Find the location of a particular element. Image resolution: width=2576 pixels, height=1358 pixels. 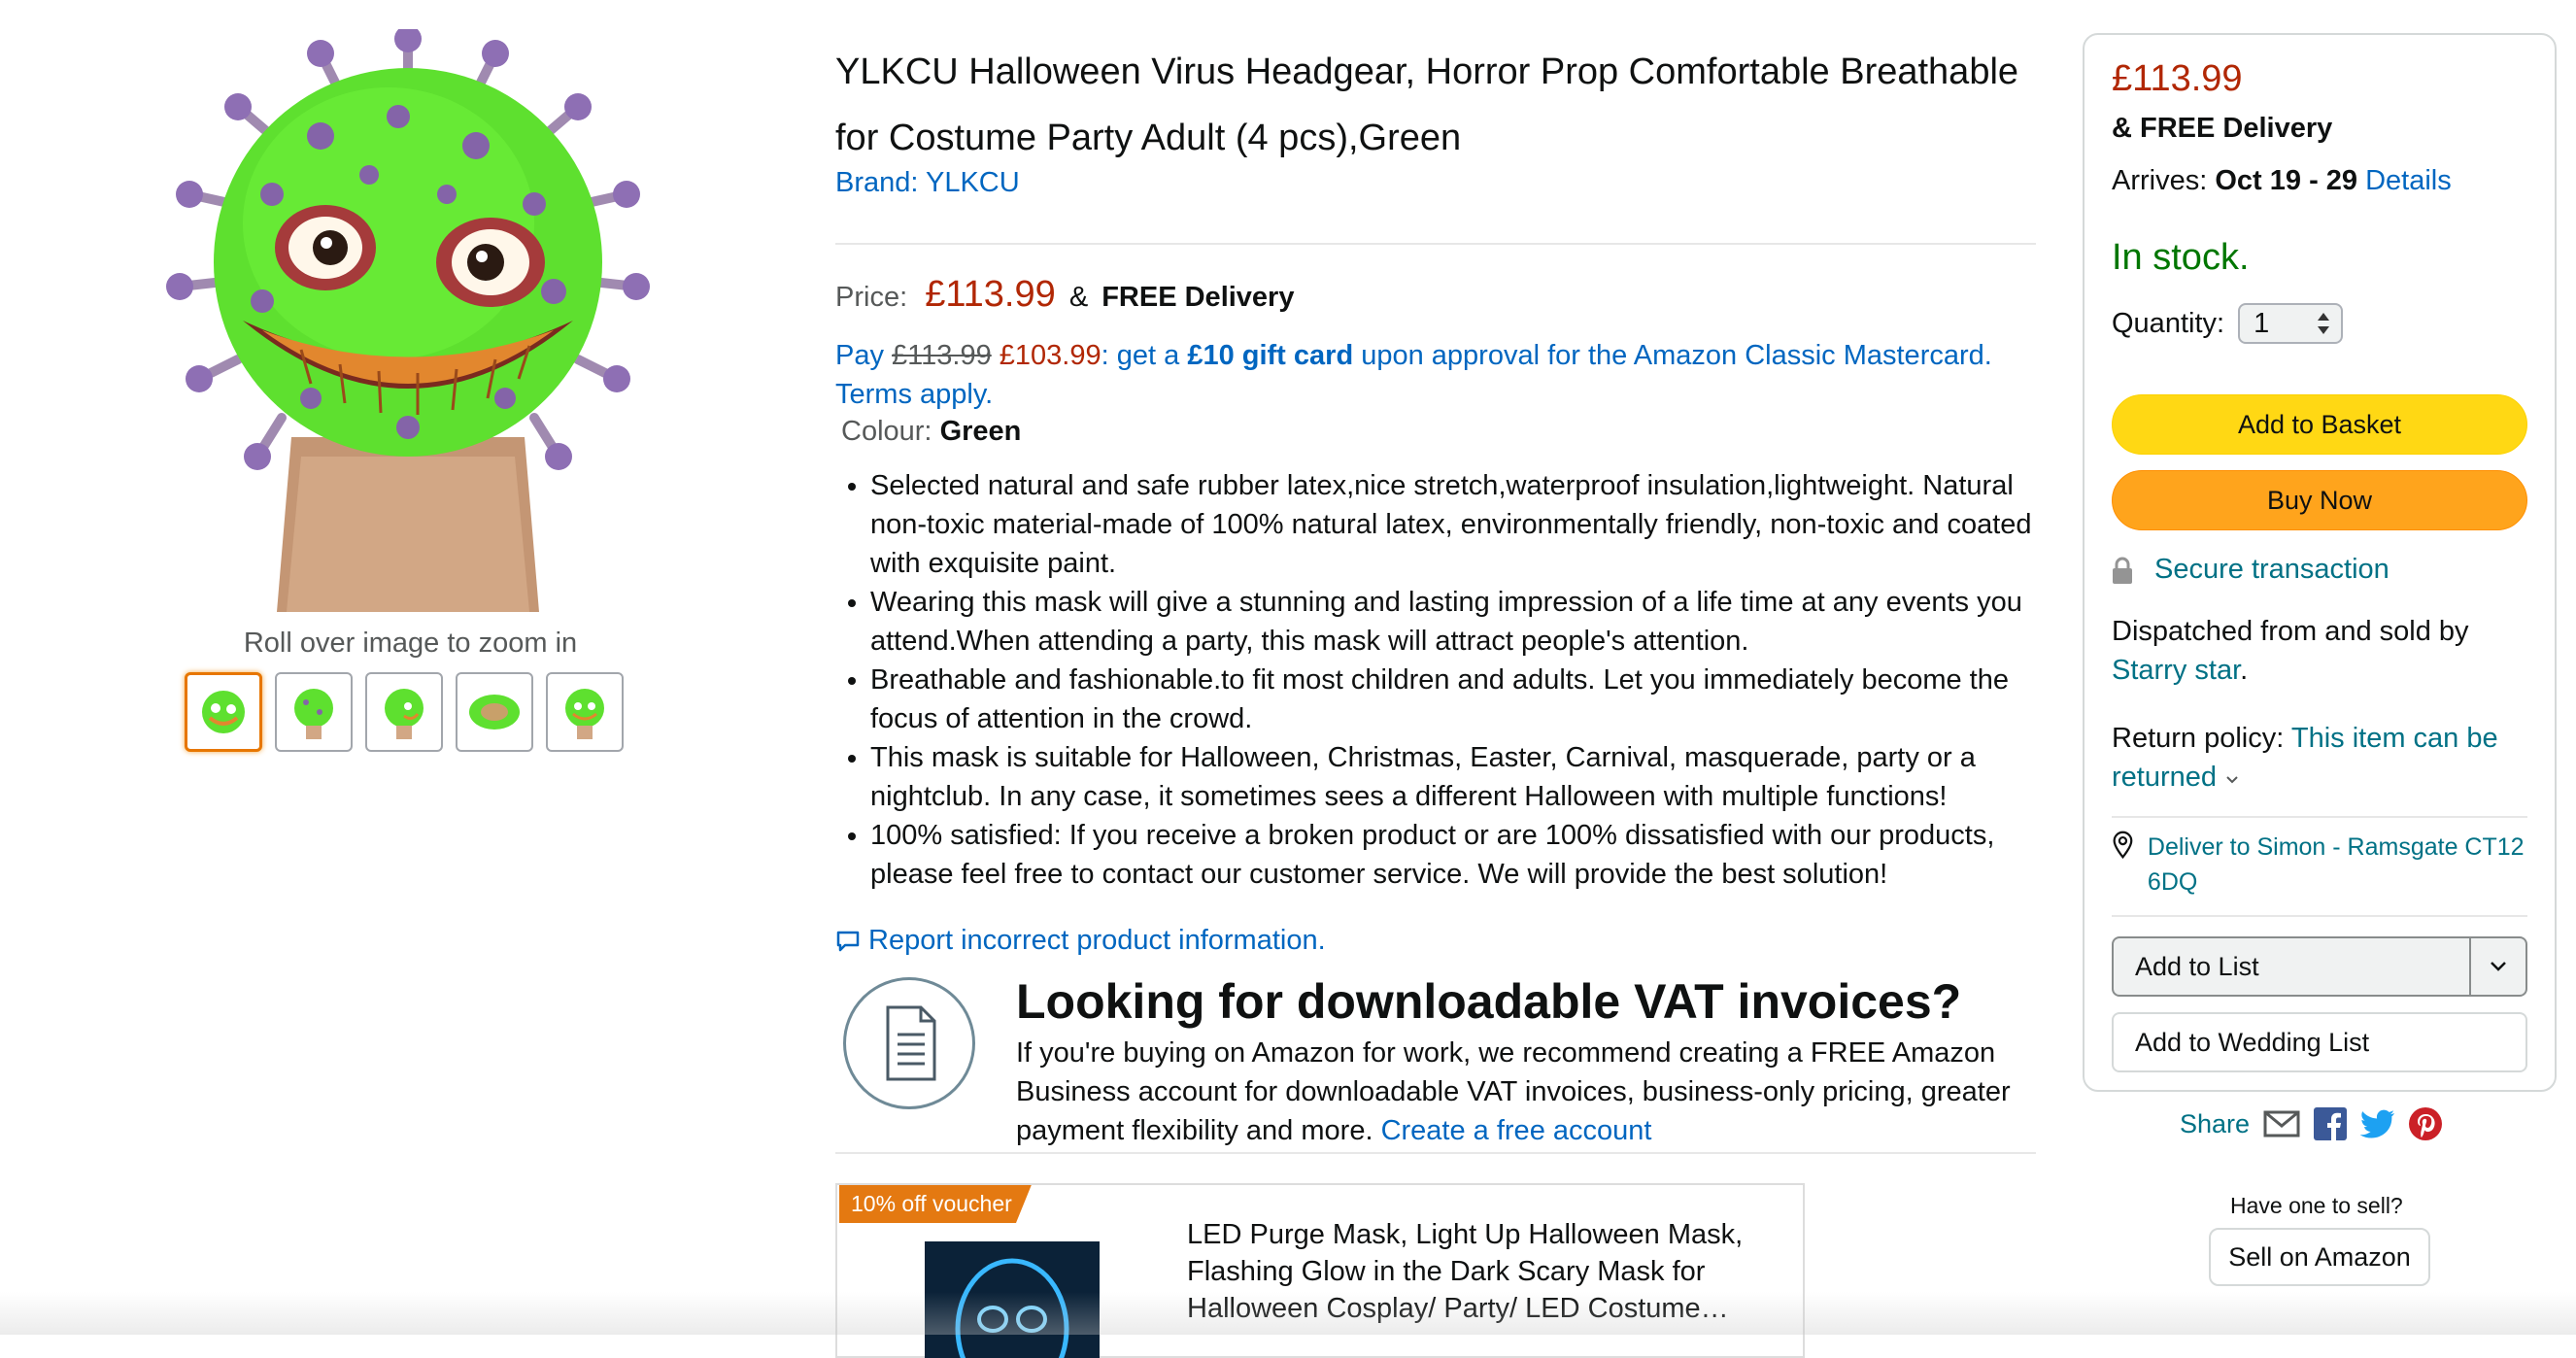

speech-bubble-icon is located at coordinates (848, 941).